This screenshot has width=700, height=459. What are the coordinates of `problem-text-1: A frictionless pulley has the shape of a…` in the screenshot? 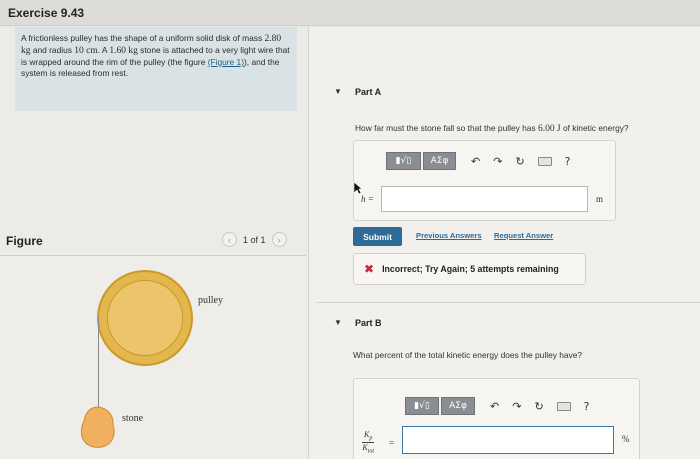 It's located at (142, 38).